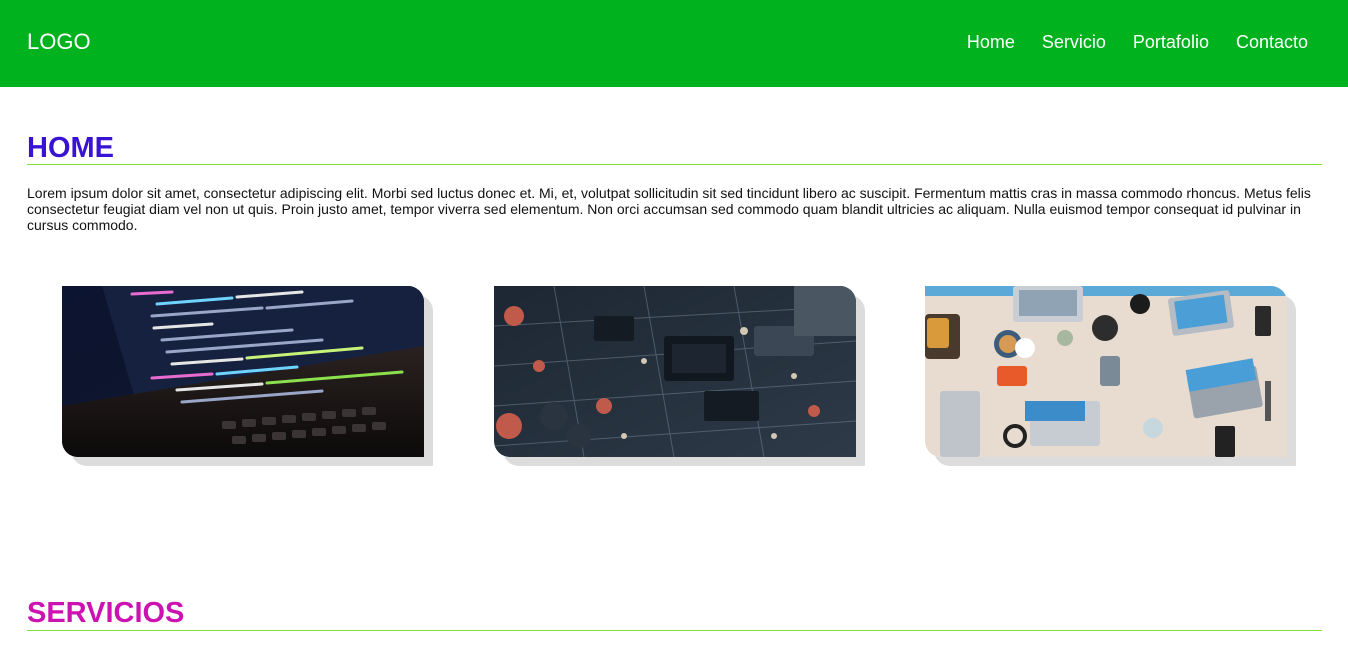 Image resolution: width=1348 pixels, height=647 pixels. Describe the element at coordinates (674, 164) in the screenshot. I see `home-divider` at that location.